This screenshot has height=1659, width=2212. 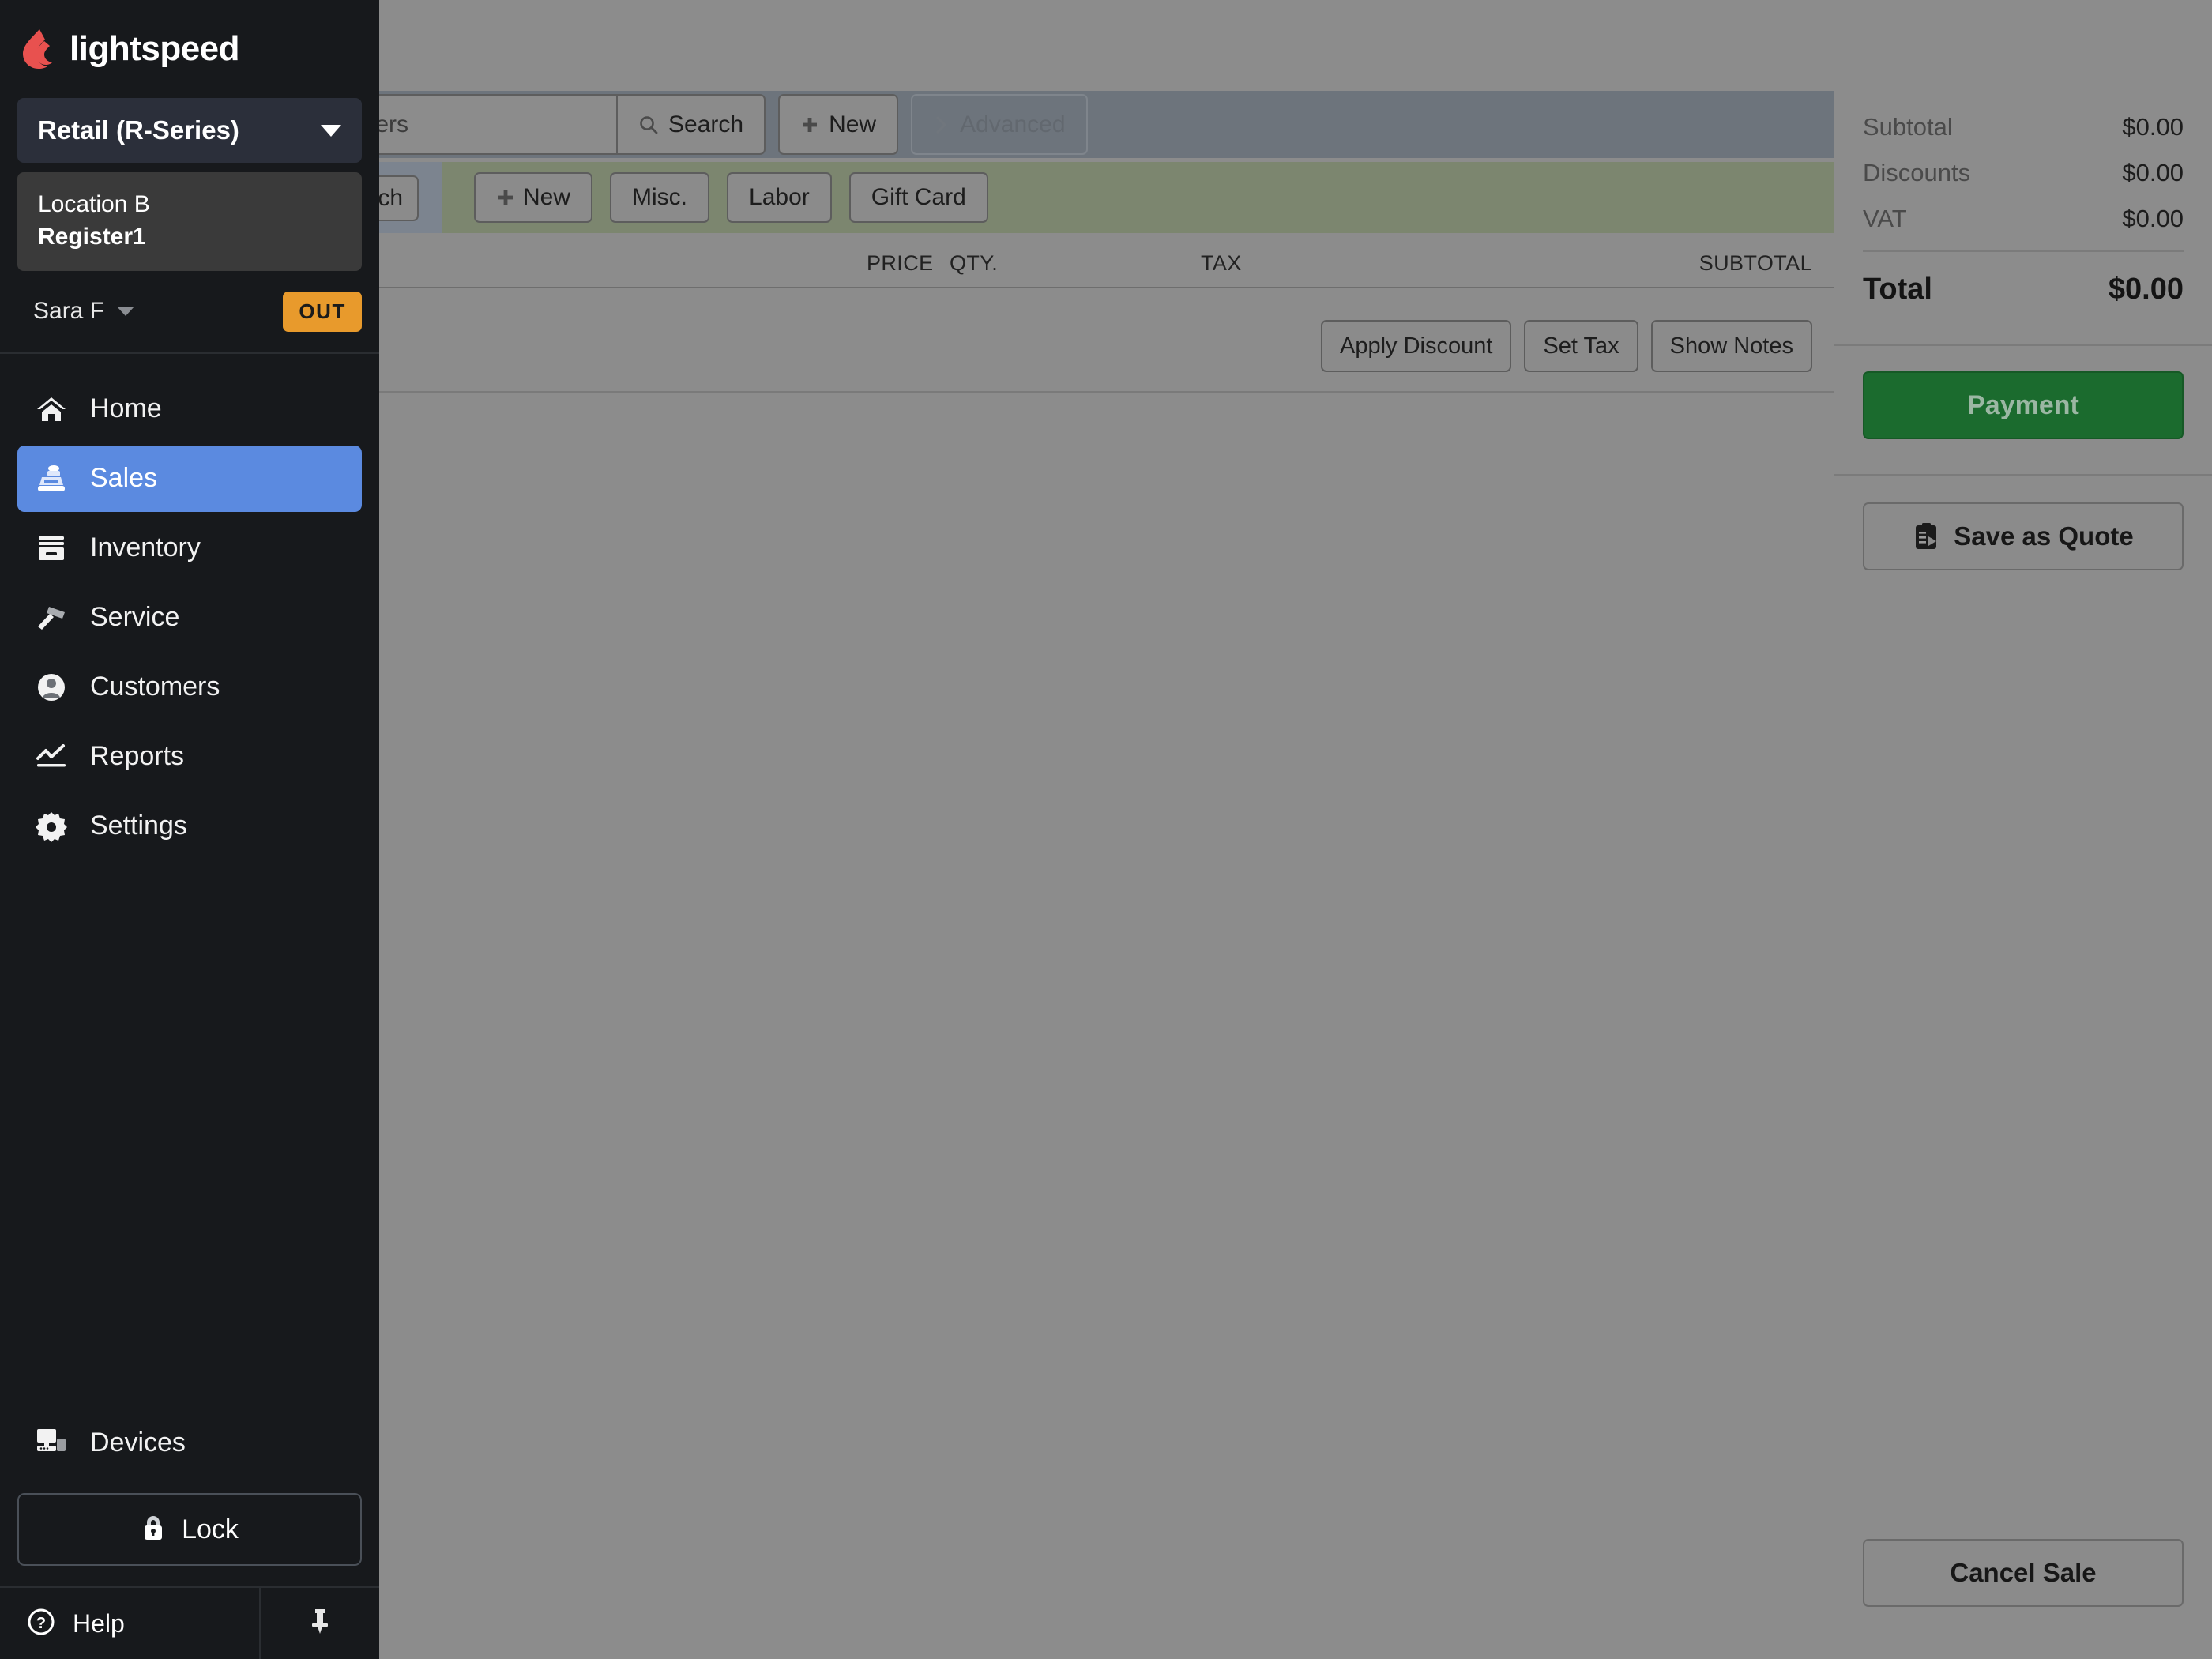 I want to click on sidebar-item-sales: Sales, so click(x=189, y=478).